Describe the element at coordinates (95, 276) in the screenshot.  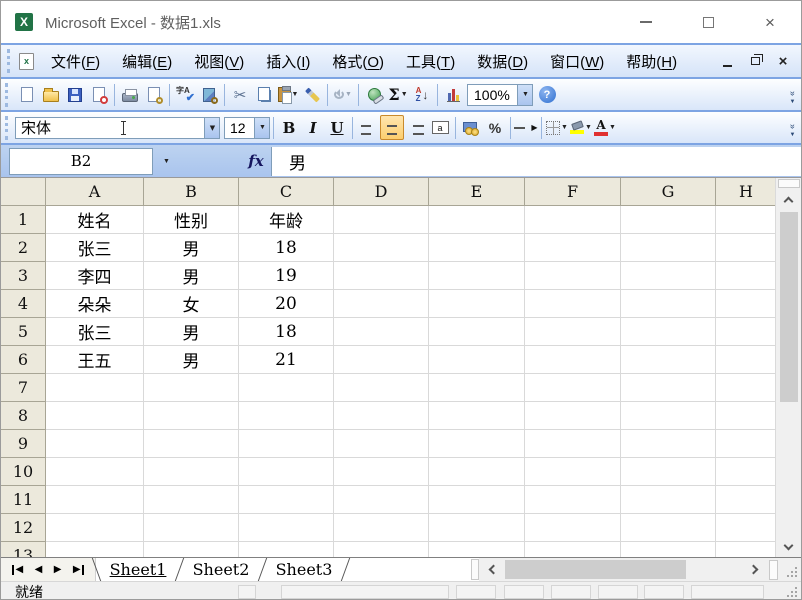
I see `cell-A3: 李四` at that location.